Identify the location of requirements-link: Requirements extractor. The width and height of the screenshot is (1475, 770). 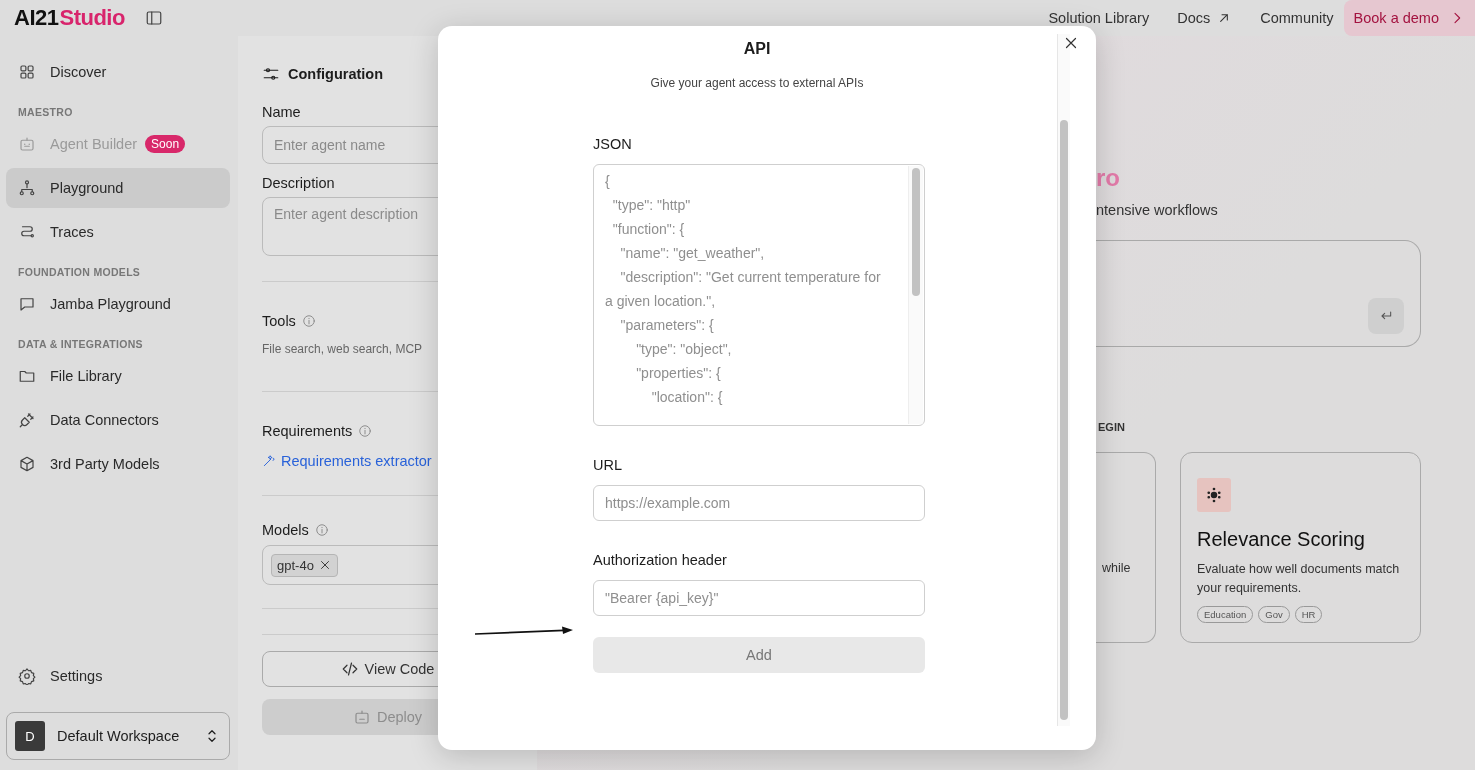
(387, 461).